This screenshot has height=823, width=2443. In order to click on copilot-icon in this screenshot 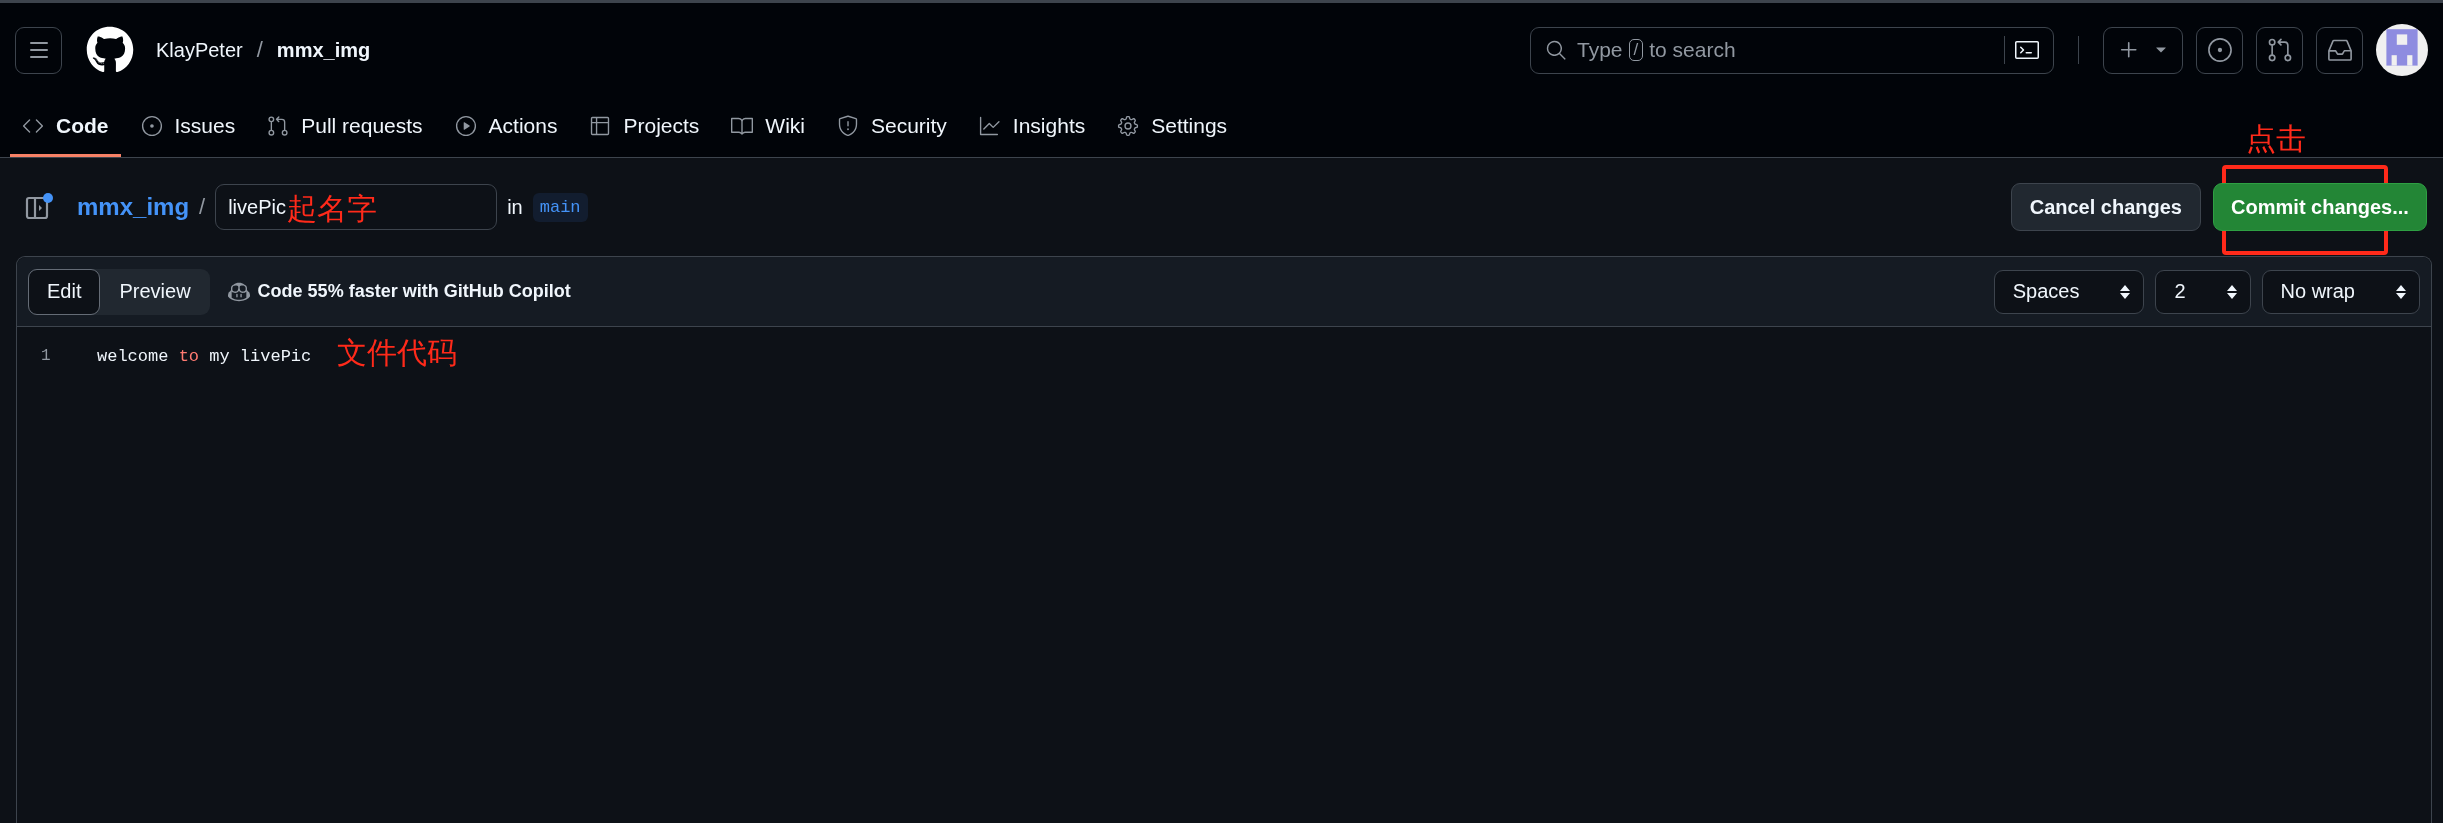, I will do `click(238, 291)`.